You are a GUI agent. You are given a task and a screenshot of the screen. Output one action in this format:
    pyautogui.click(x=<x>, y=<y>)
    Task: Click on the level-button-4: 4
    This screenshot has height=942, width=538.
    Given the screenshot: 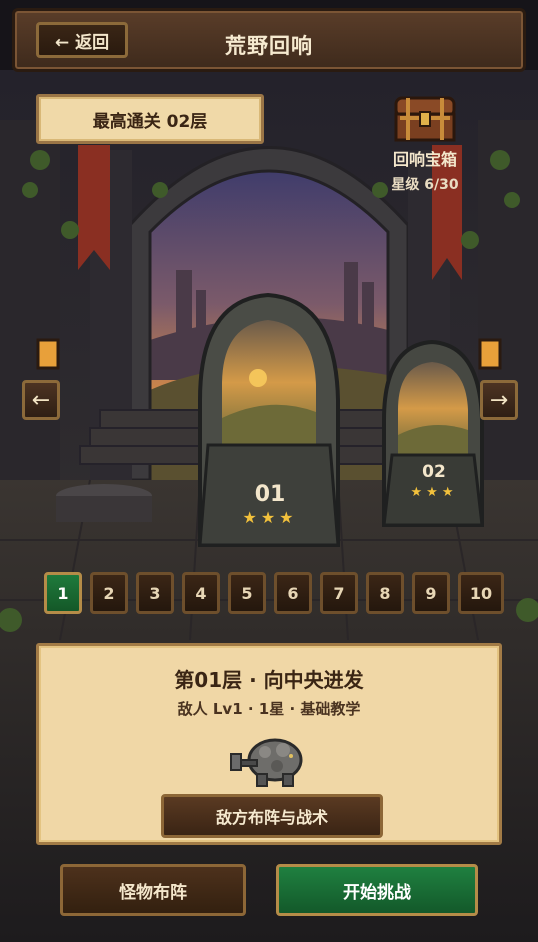 What is the action you would take?
    pyautogui.click(x=201, y=593)
    